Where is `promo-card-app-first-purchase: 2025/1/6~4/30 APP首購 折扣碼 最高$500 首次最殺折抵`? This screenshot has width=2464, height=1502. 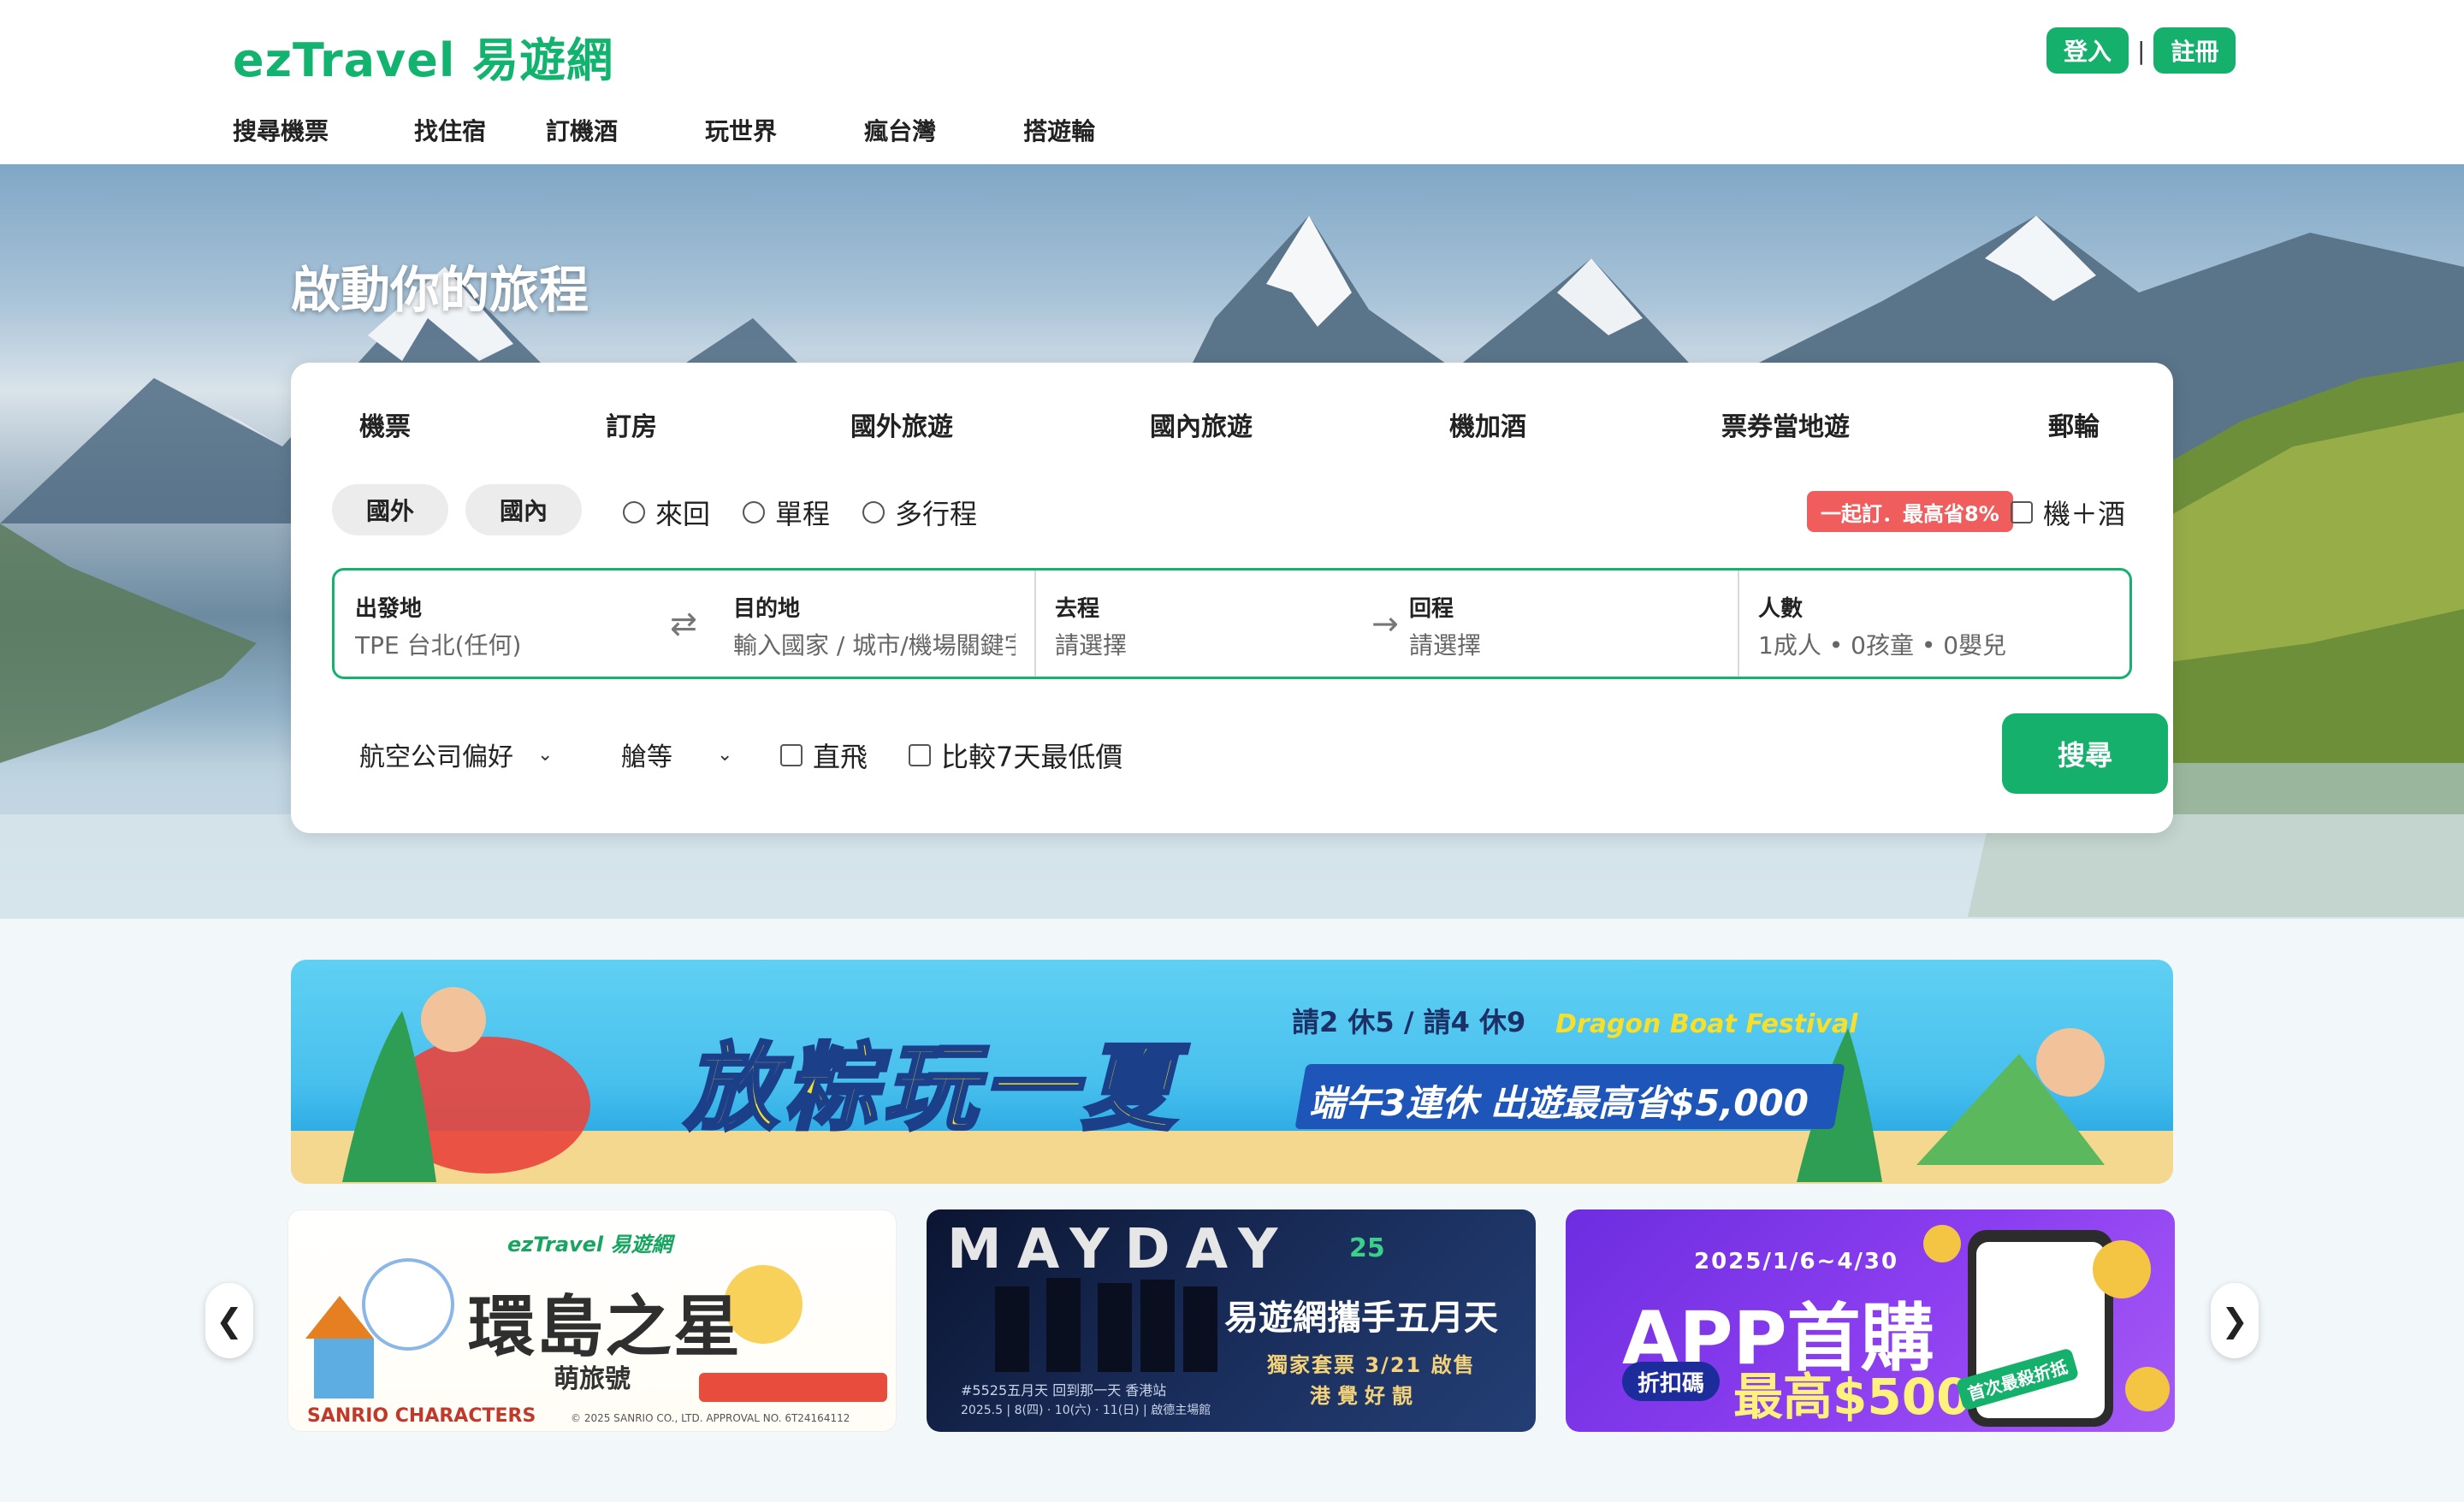
promo-card-app-first-purchase: 2025/1/6~4/30 APP首購 折扣碼 最高$500 首次最殺折抵 is located at coordinates (1870, 1320).